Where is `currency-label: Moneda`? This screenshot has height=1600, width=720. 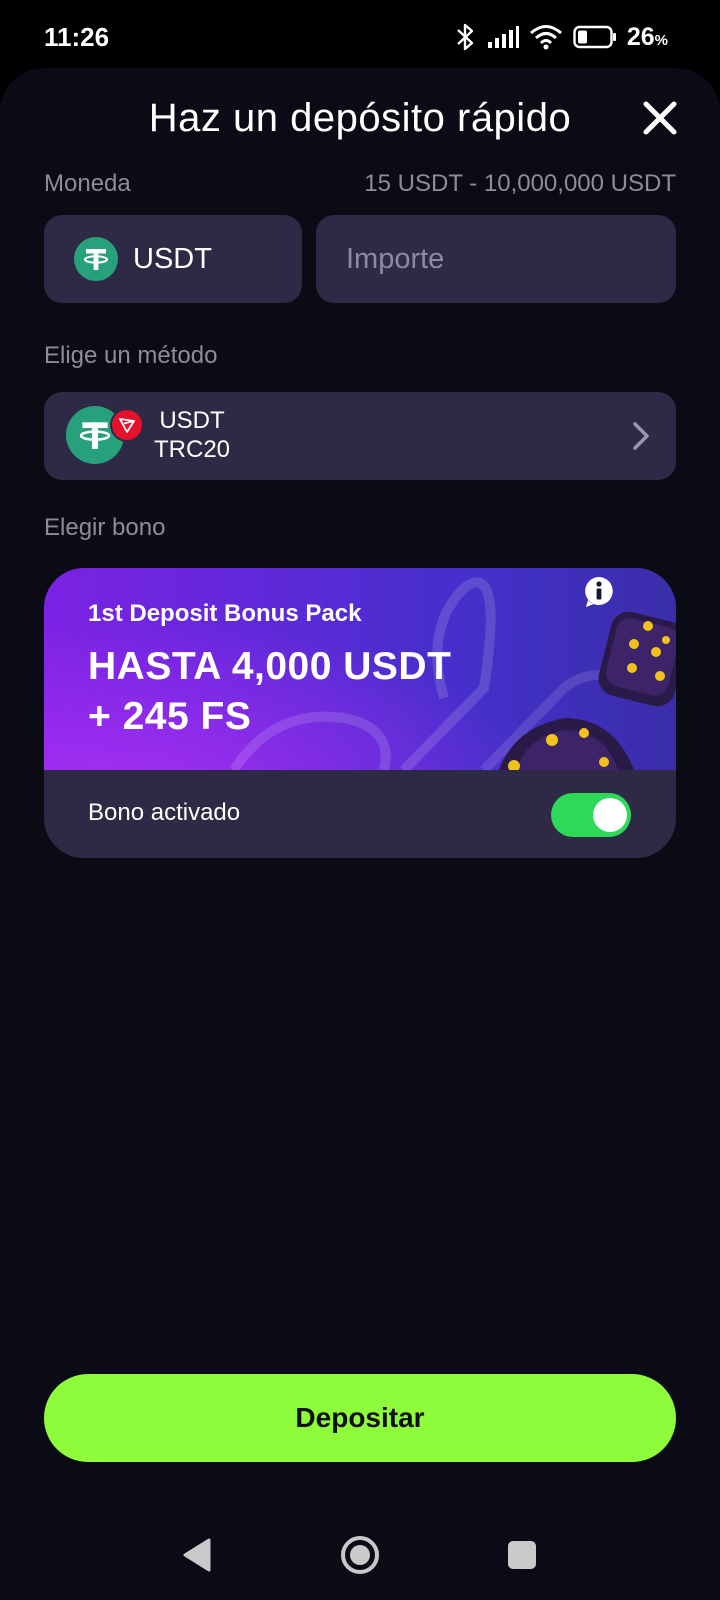
currency-label: Moneda is located at coordinates (87, 183).